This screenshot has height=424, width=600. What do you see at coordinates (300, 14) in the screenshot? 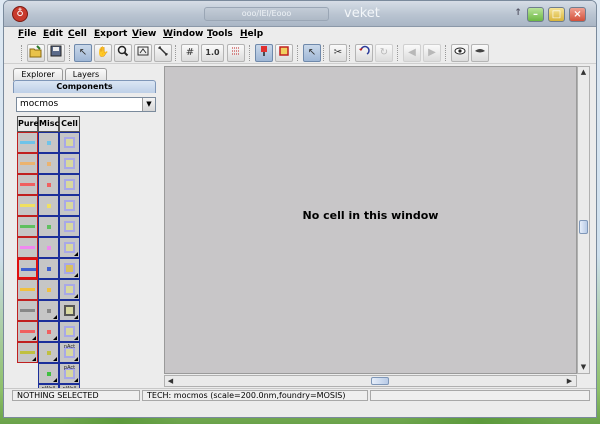
I see `title-bar: ♁ ooo/IEI/Eooo veket ↑ – □ ×` at bounding box center [300, 14].